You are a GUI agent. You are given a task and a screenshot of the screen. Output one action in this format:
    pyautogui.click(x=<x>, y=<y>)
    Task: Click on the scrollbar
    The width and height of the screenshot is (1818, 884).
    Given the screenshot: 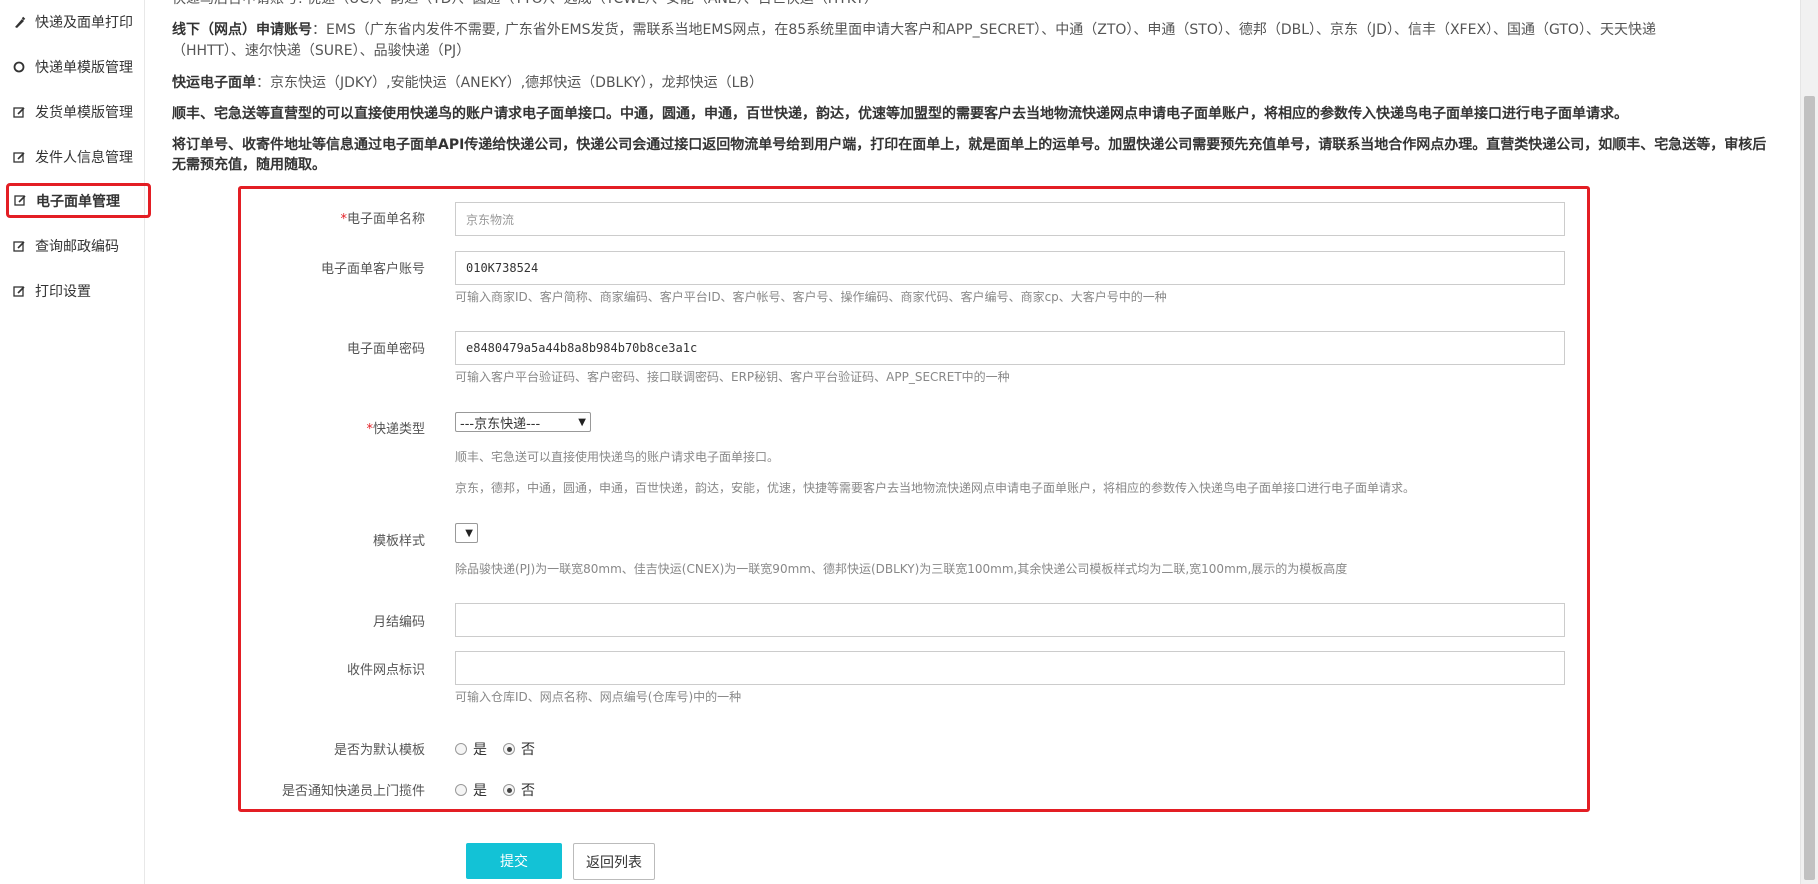 What is the action you would take?
    pyautogui.click(x=1809, y=442)
    